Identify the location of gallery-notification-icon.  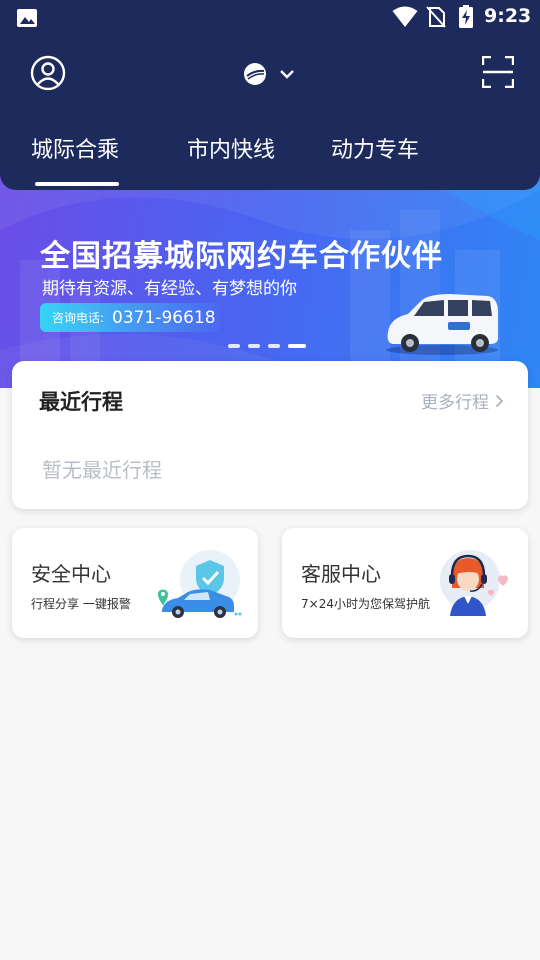
(27, 18).